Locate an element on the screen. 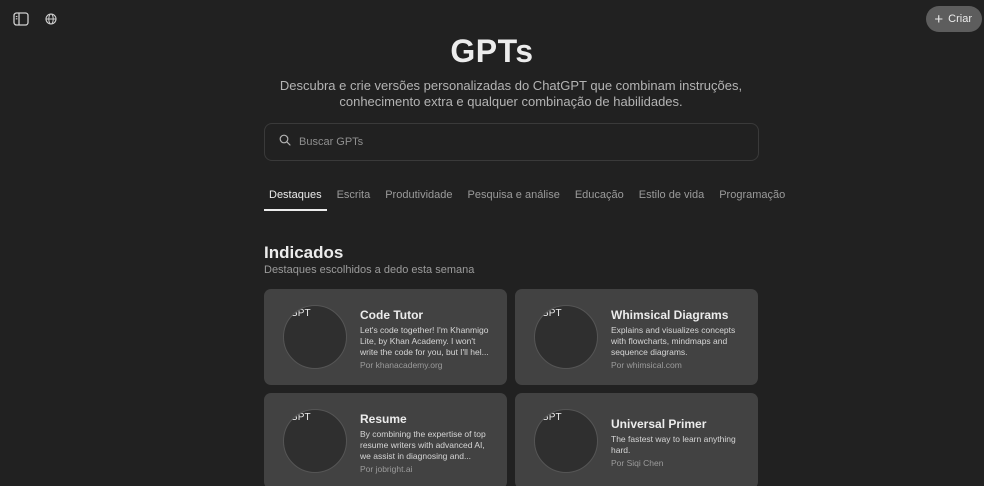 The height and width of the screenshot is (486, 984). top-left-toolbar is located at coordinates (36, 19).